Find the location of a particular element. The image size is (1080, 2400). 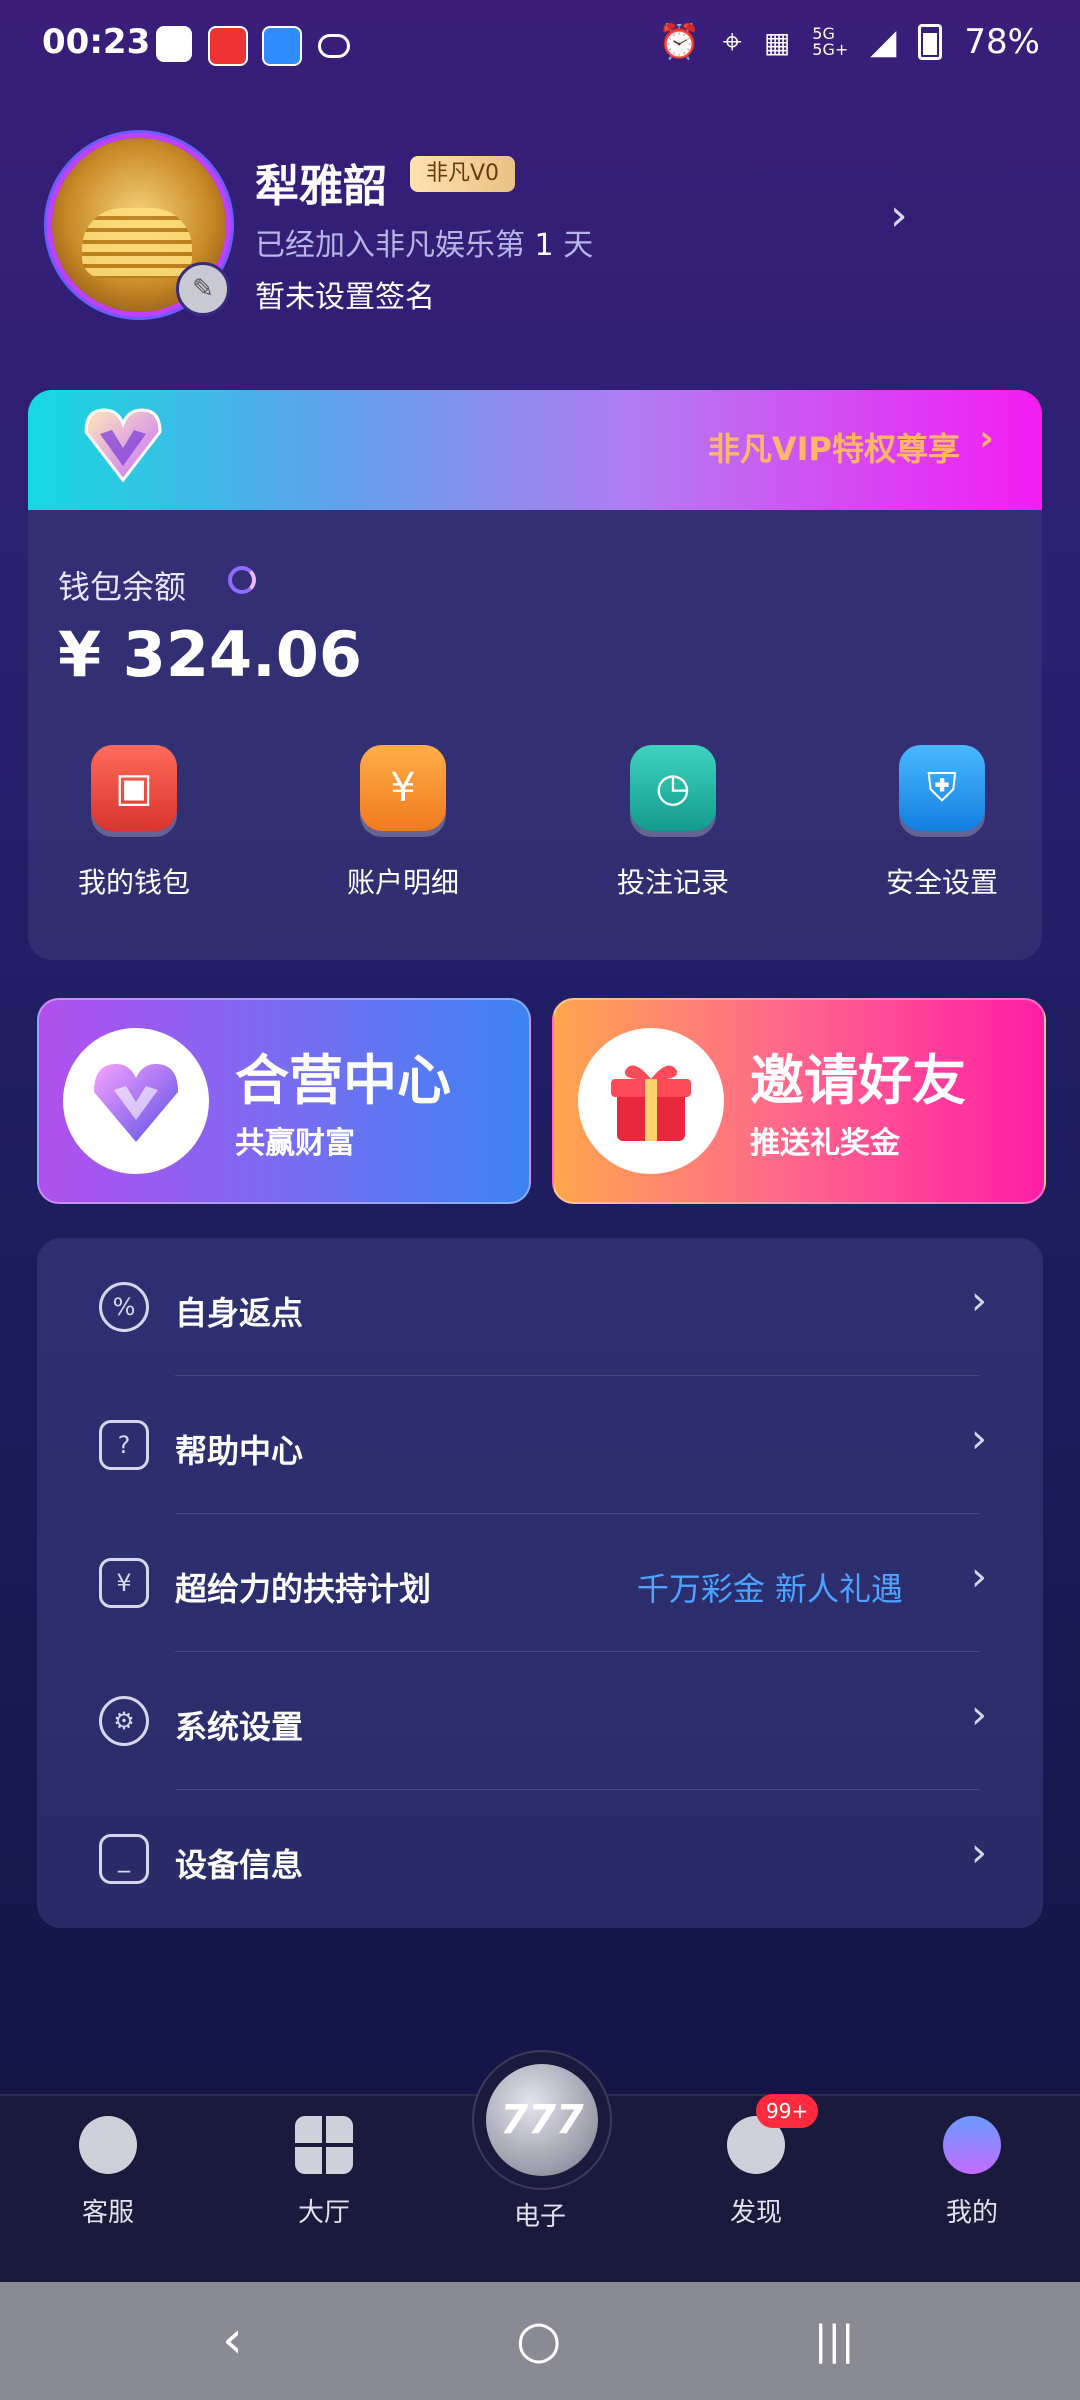

vip-banner: 非凡VIP特权尊享 › is located at coordinates (535, 450).